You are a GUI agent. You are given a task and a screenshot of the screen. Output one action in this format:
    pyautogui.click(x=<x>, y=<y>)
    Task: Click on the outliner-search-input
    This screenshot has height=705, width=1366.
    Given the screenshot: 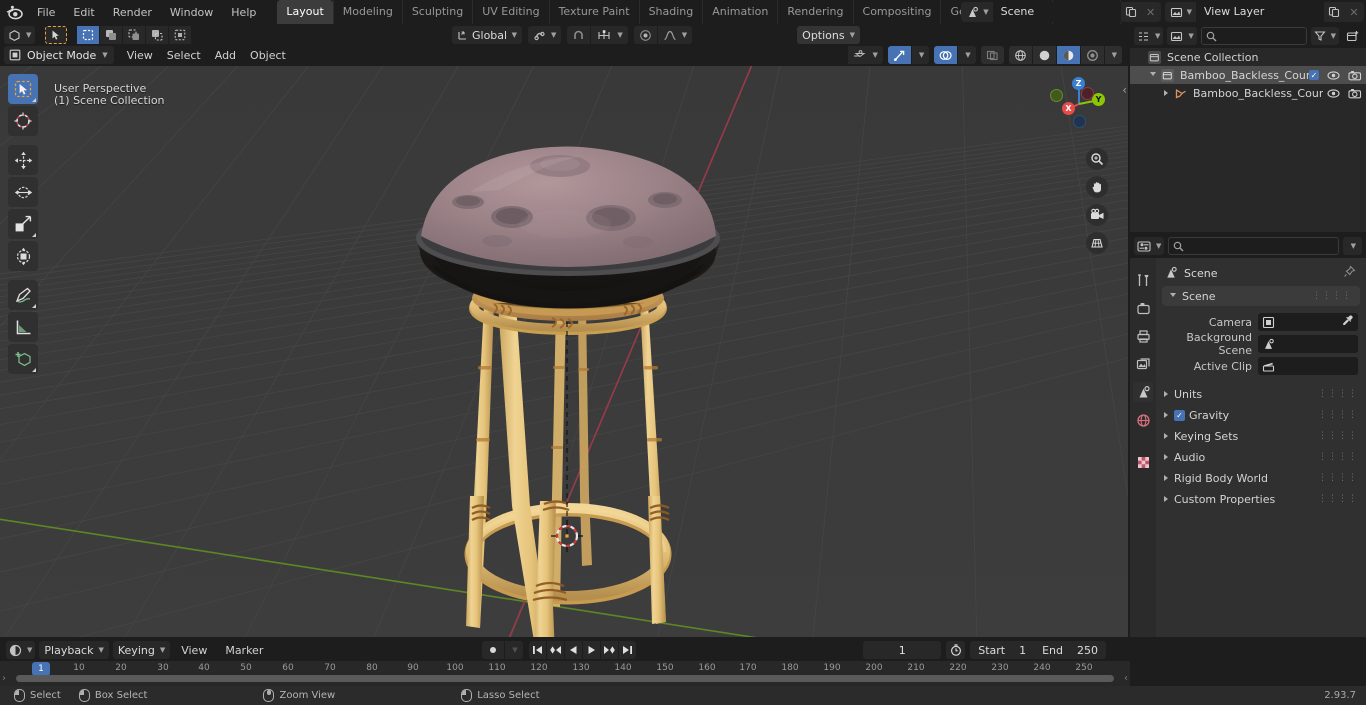 What is the action you would take?
    pyautogui.click(x=1253, y=36)
    